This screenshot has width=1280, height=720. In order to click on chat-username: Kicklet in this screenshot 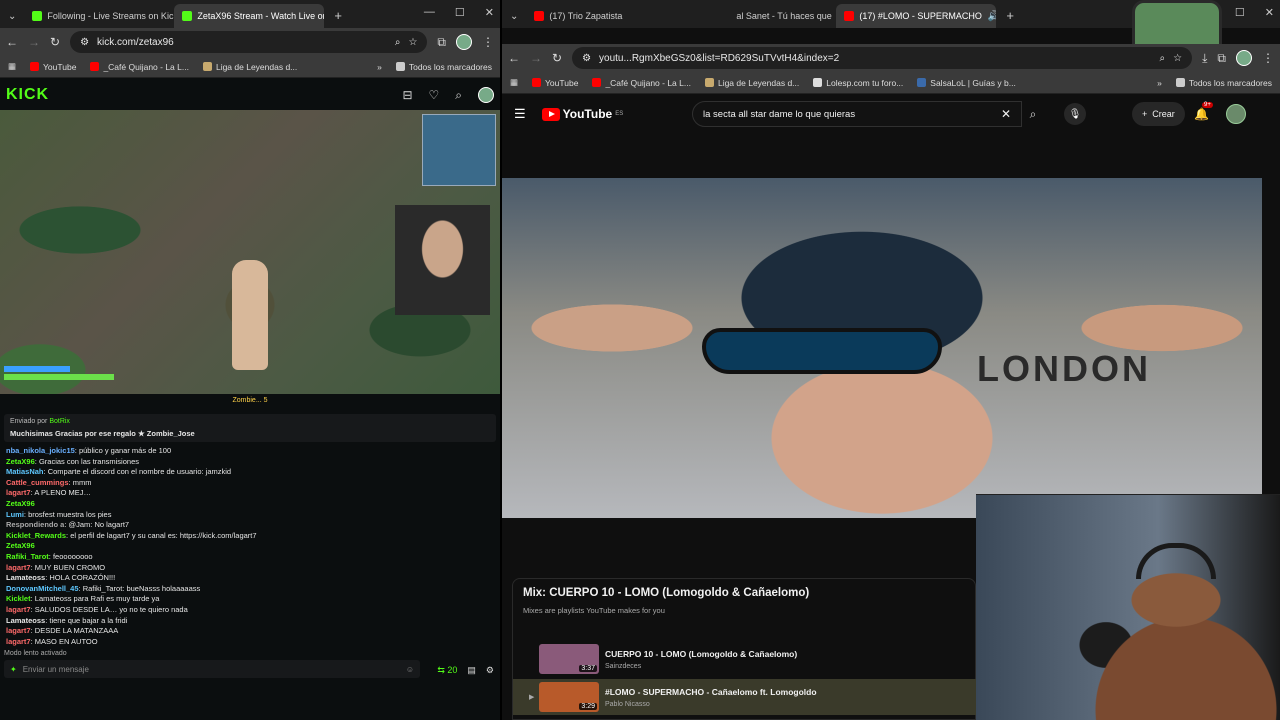, I will do `click(18, 598)`.